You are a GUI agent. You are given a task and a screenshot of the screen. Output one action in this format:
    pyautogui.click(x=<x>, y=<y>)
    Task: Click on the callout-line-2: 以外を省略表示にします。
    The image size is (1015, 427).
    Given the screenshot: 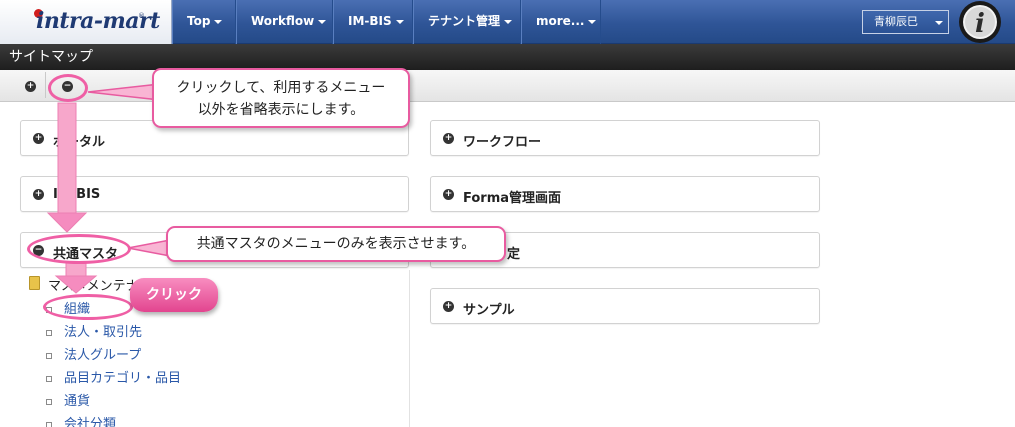 What is the action you would take?
    pyautogui.click(x=281, y=110)
    